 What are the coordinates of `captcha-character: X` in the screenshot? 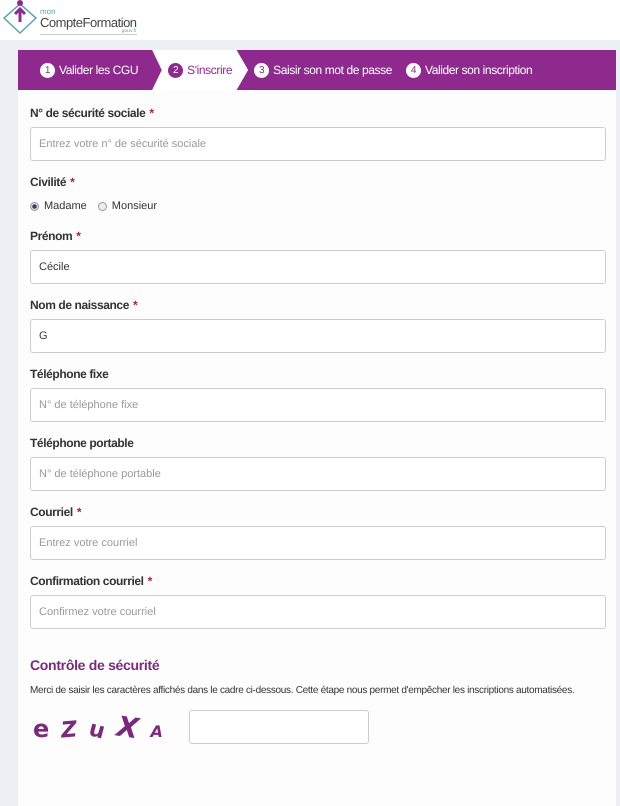 It's located at (127, 727).